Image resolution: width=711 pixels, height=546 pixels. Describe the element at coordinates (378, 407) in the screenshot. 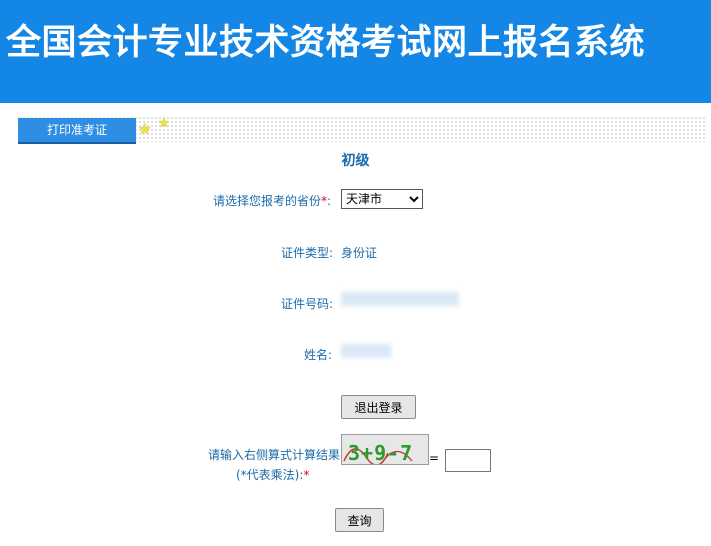

I see `logout-button: 退出登录` at that location.